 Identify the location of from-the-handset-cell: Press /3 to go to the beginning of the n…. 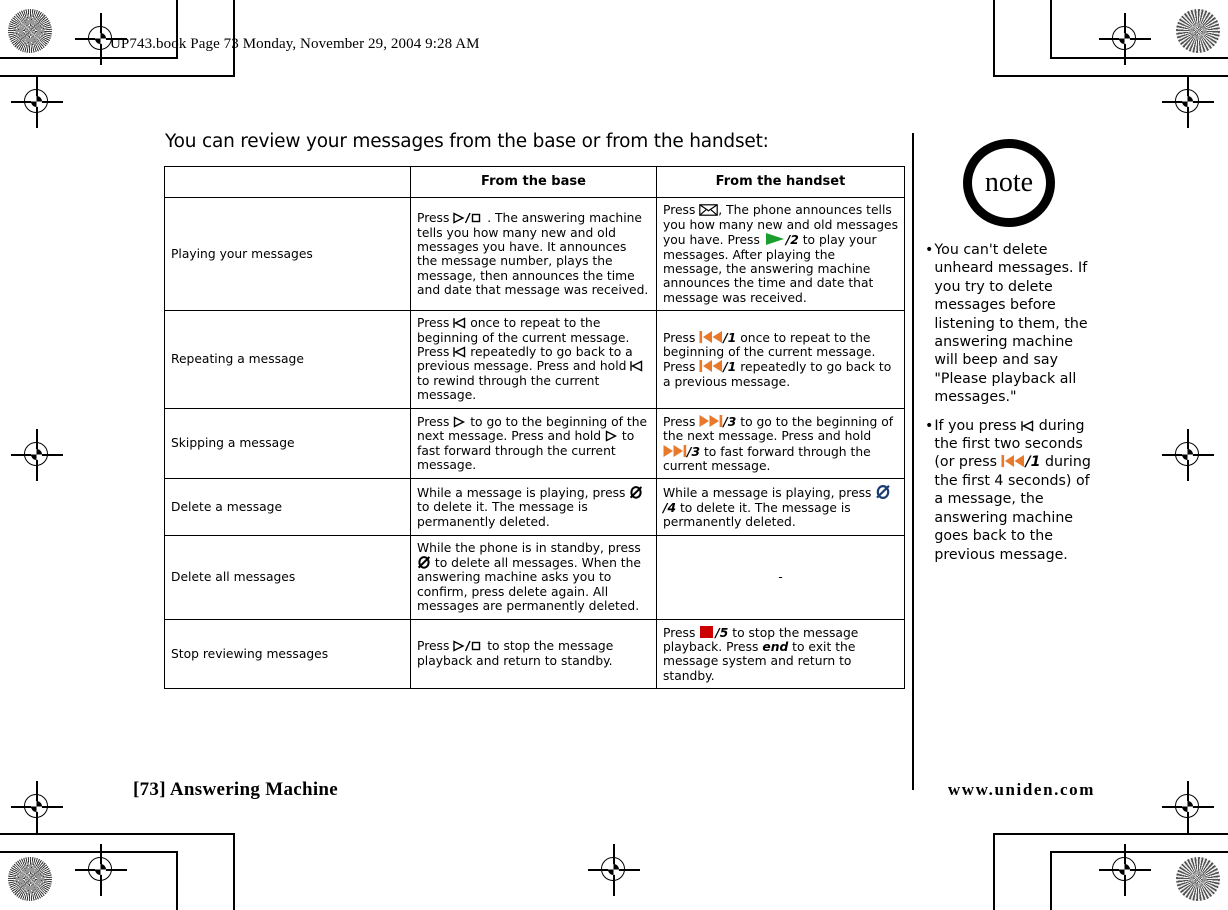
(780, 443).